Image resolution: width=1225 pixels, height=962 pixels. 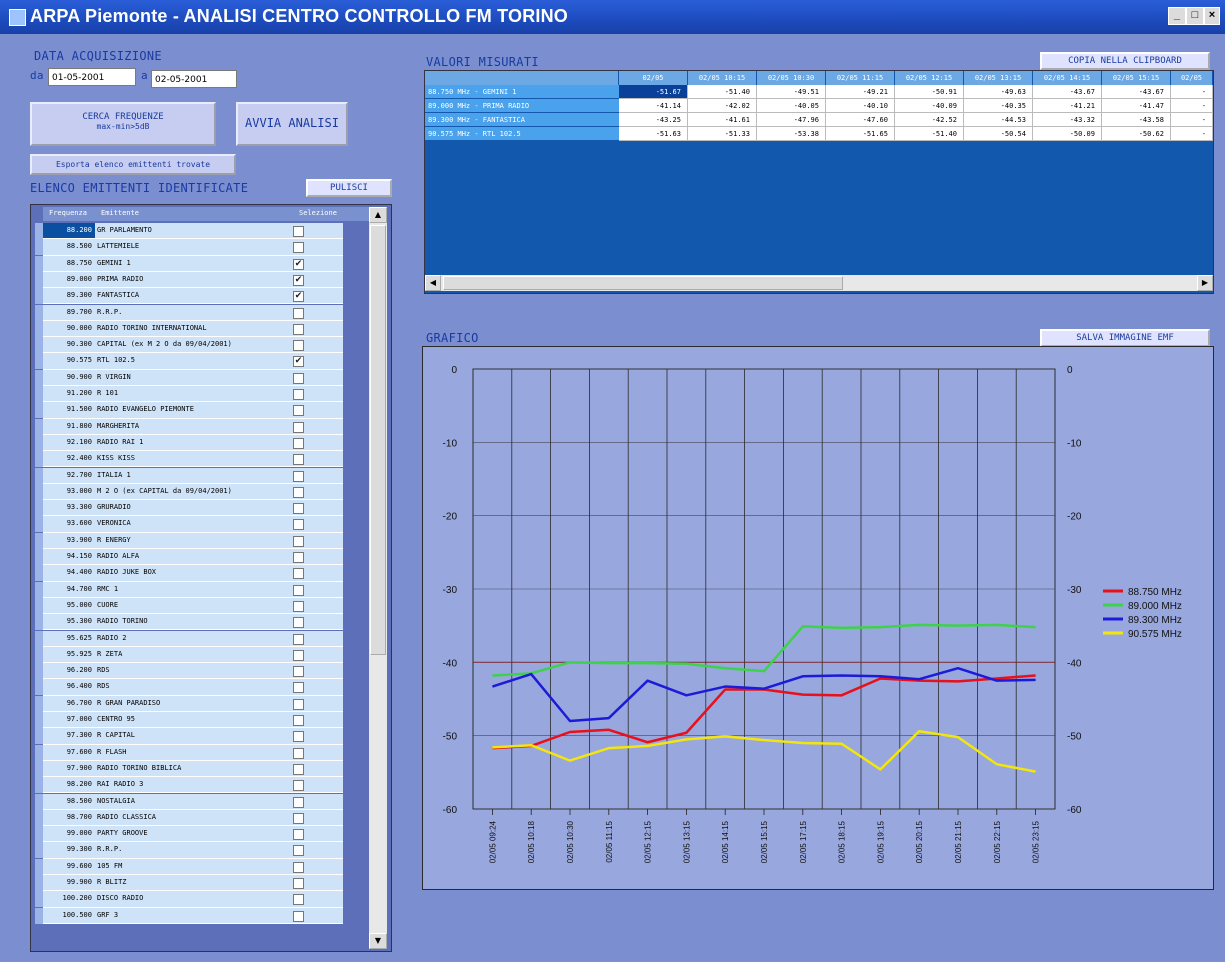 I want to click on grid-cell: -51.67, so click(x=653, y=92).